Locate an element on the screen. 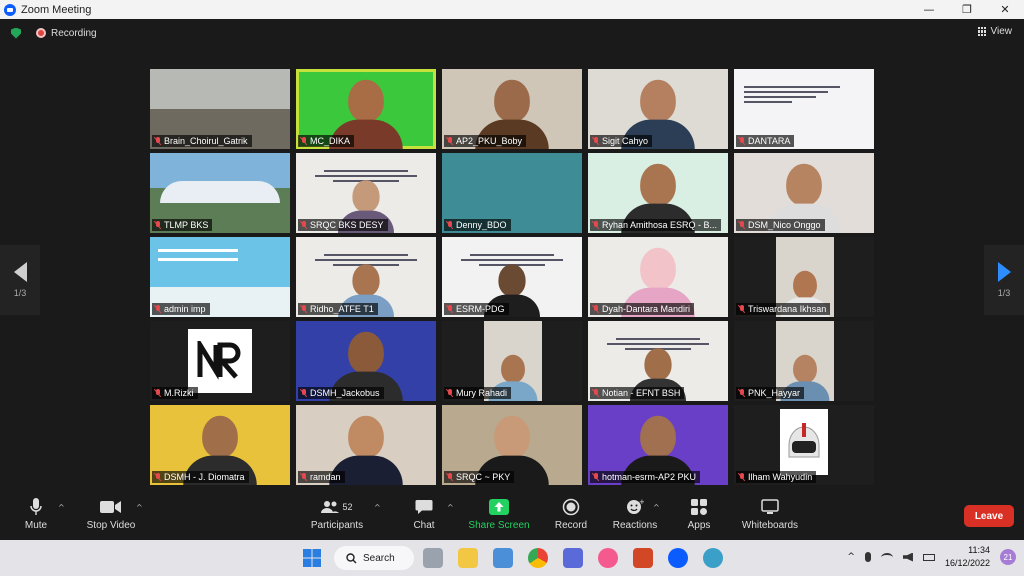 The image size is (1024, 576). participant-name: MC_DIKA is located at coordinates (330, 141).